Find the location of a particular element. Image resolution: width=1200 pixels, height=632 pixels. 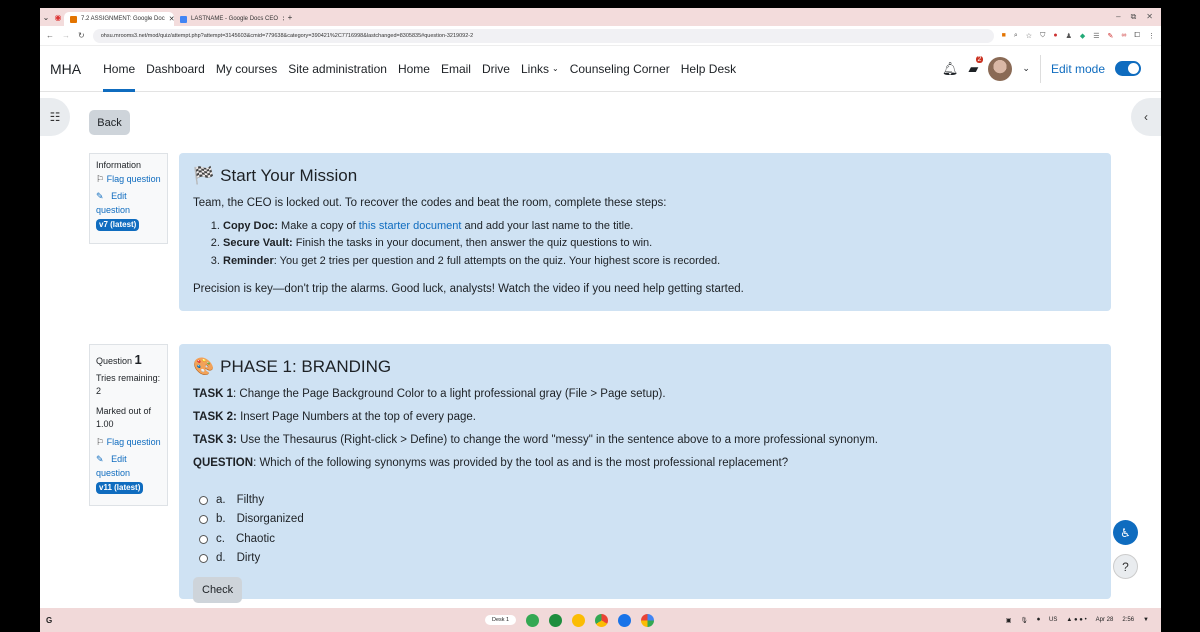

course-index-toggle: ☷ is located at coordinates (55, 117).